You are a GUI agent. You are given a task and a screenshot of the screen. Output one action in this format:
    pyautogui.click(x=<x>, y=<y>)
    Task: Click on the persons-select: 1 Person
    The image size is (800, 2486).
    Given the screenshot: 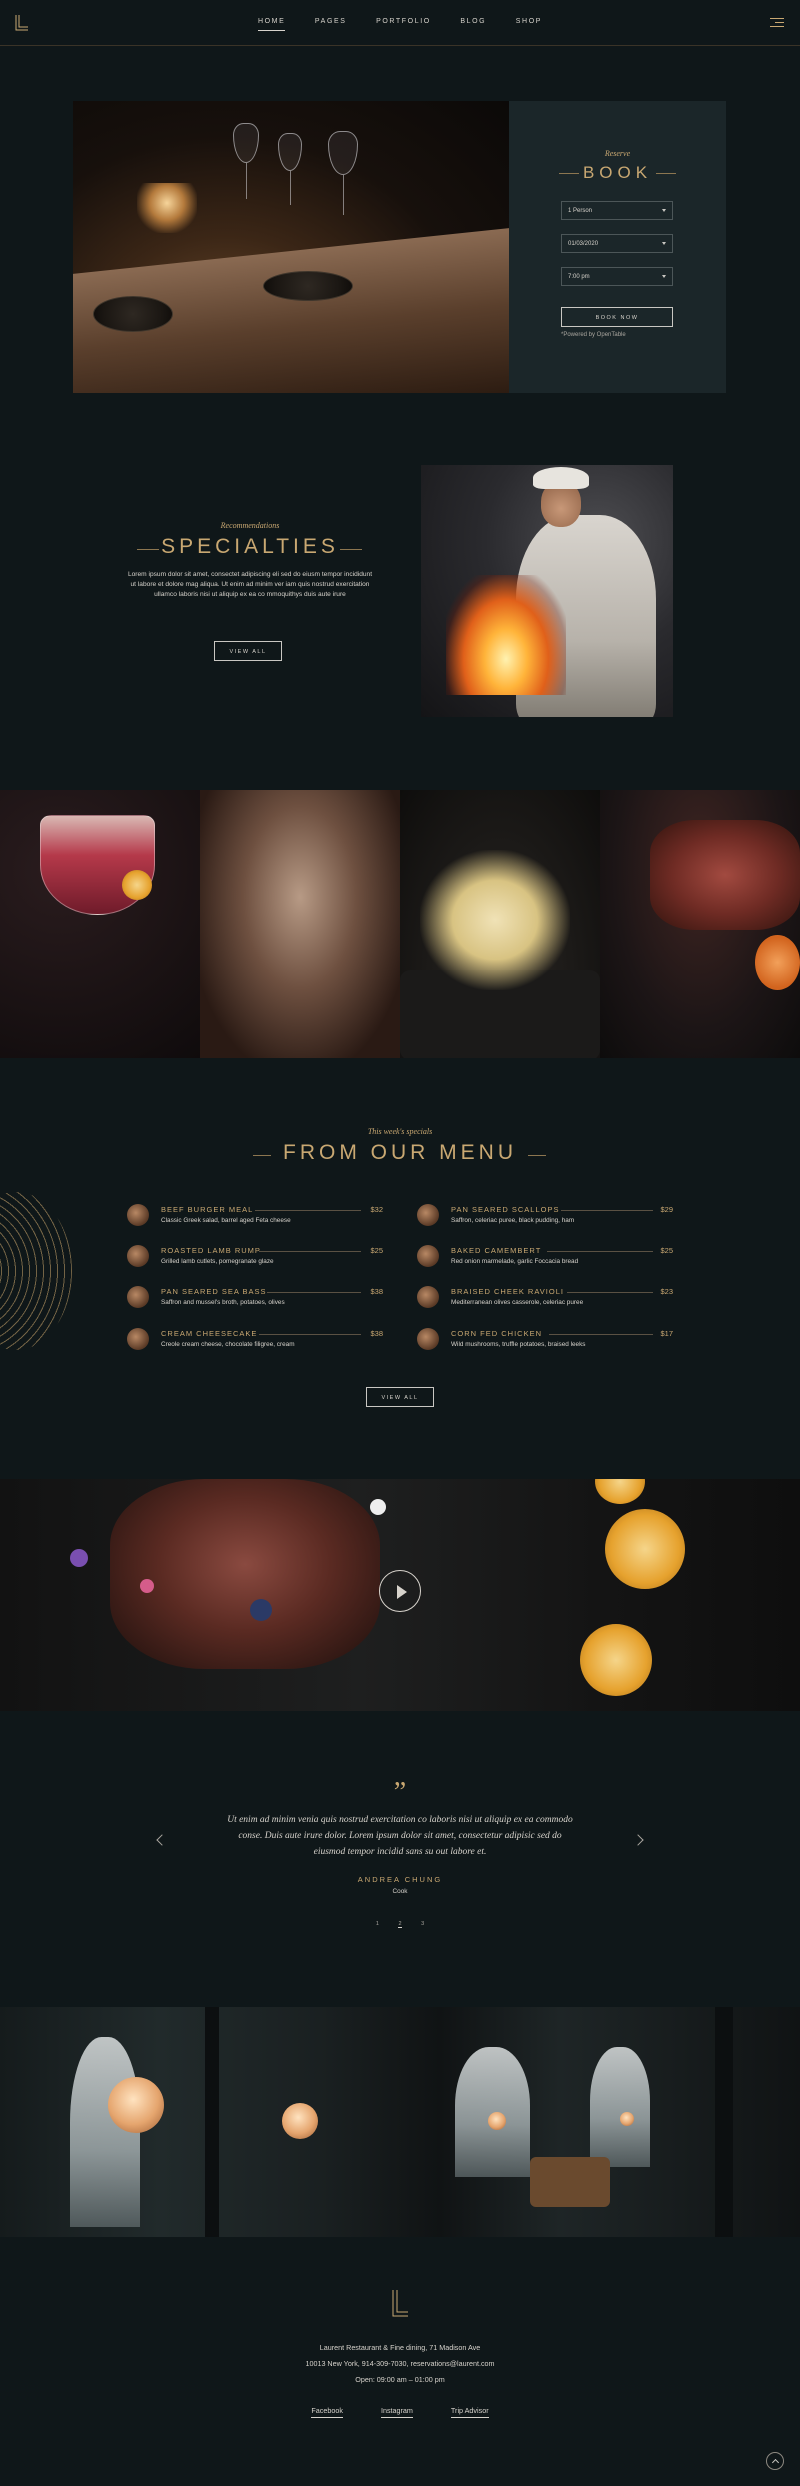 What is the action you would take?
    pyautogui.click(x=617, y=210)
    